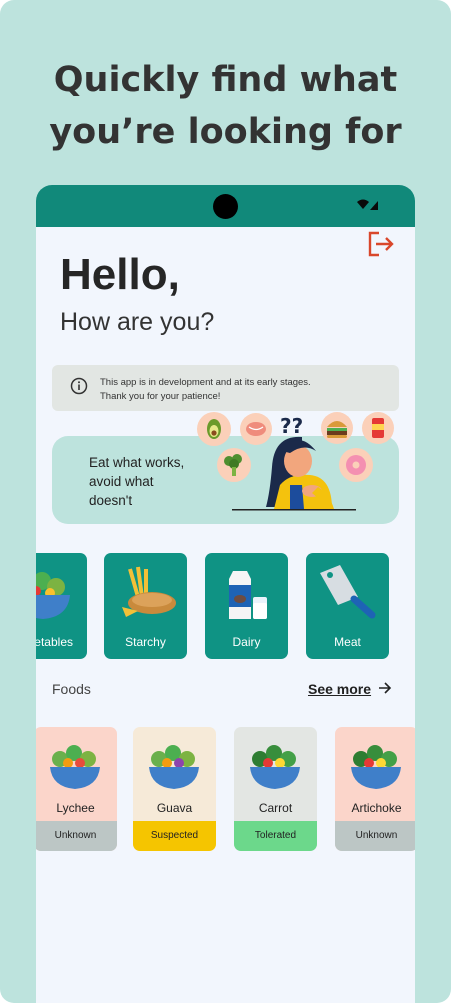  Describe the element at coordinates (174, 836) in the screenshot. I see `food-status-badge: Suspected` at that location.